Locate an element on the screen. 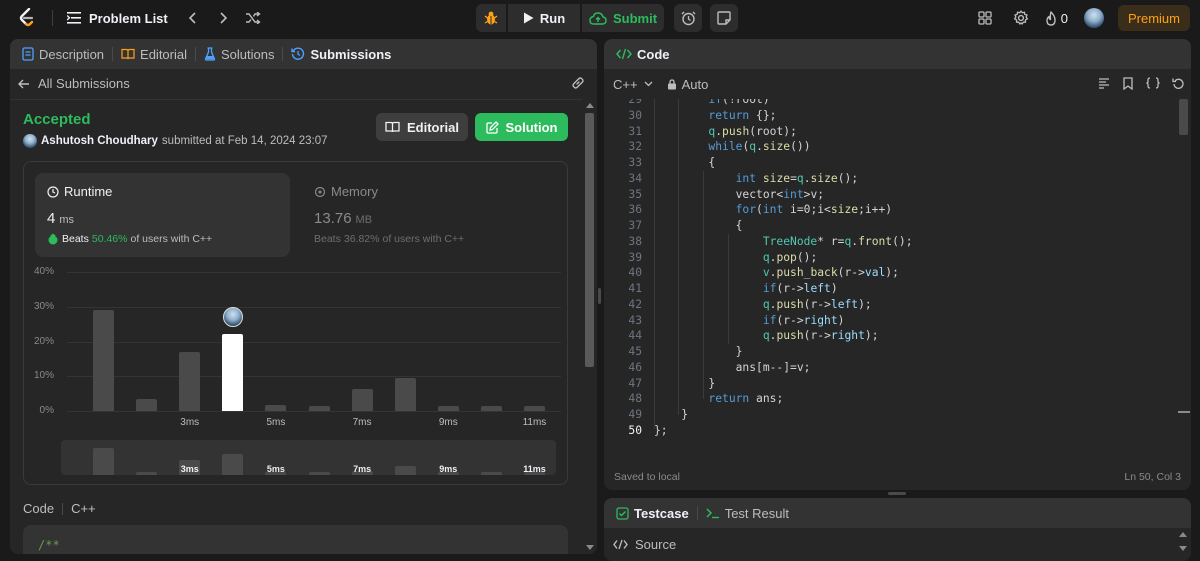 Image resolution: width=1200 pixels, height=561 pixels. line-text: ans[m--]=v; is located at coordinates (732, 367).